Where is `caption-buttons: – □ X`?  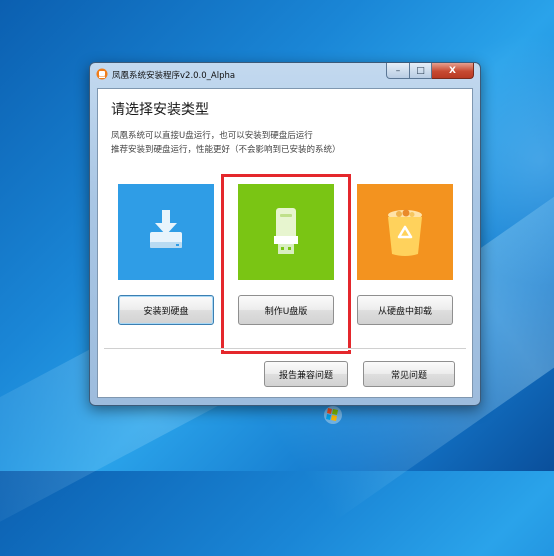 caption-buttons: – □ X is located at coordinates (430, 71).